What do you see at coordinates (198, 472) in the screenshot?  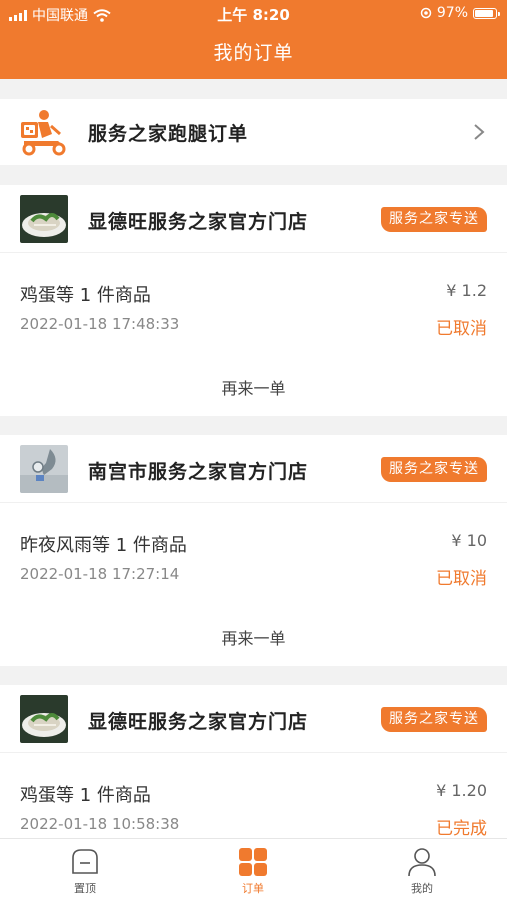 I see `shop-name: 南宫市服务之家官方门店` at bounding box center [198, 472].